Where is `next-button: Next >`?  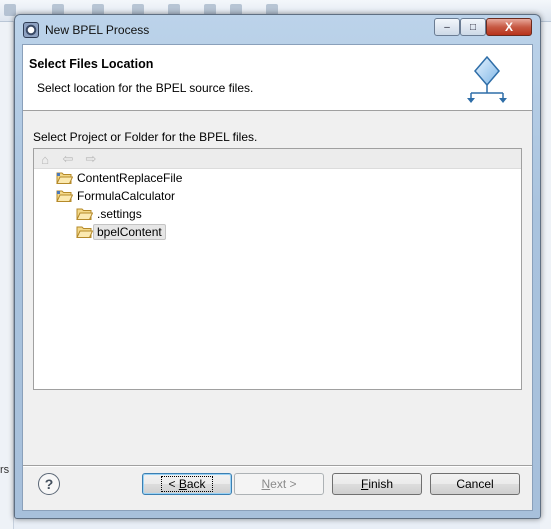
next-button: Next > is located at coordinates (279, 484).